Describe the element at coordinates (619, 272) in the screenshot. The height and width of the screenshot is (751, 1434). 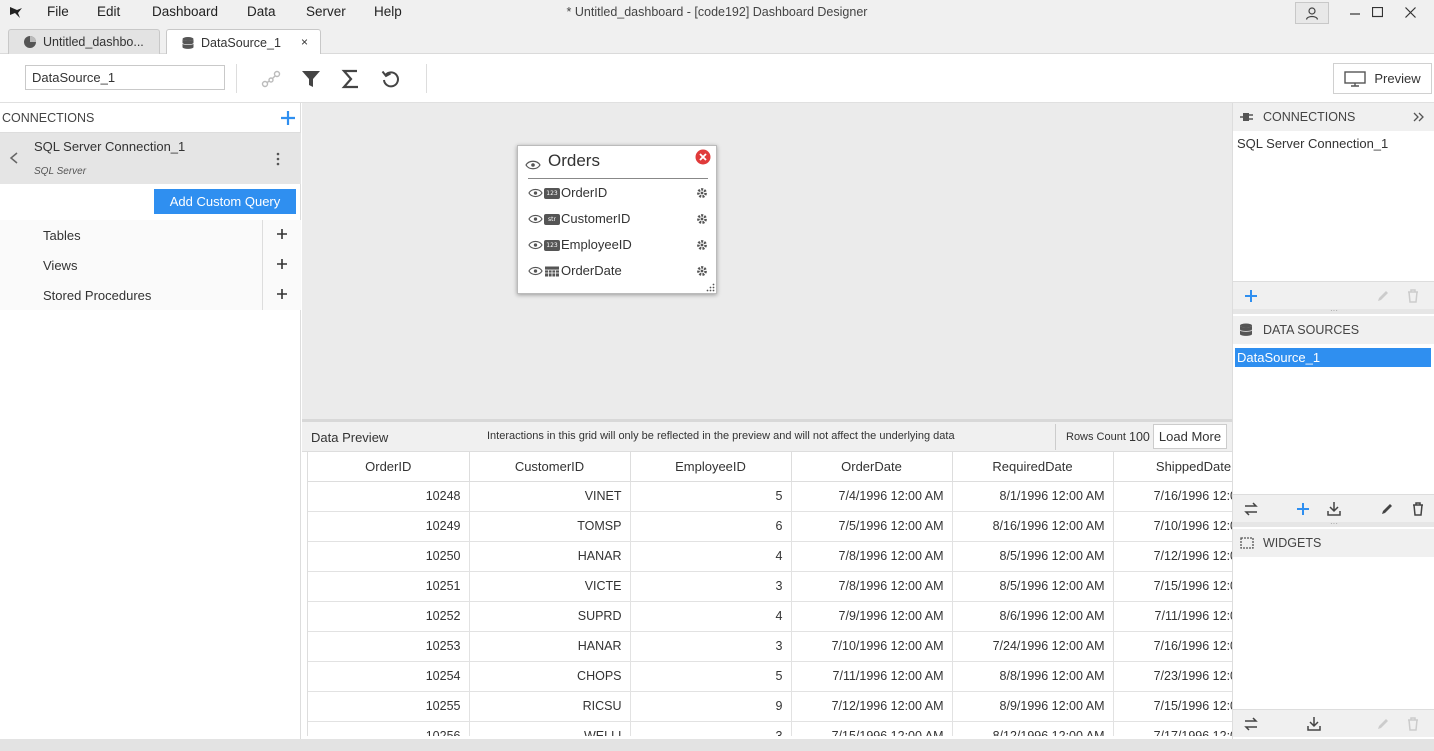
I see `field-row: OrderDate` at that location.